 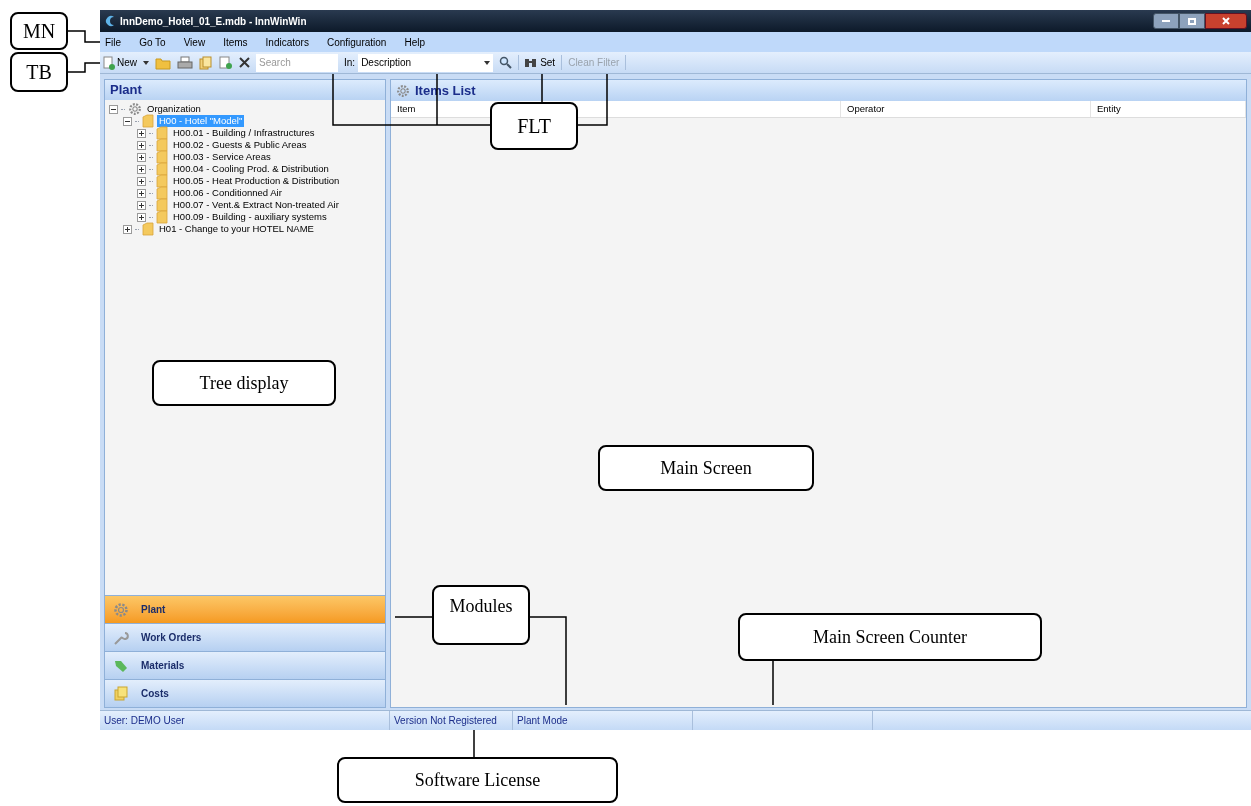 What do you see at coordinates (126, 90) in the screenshot?
I see `panel-title: Plant` at bounding box center [126, 90].